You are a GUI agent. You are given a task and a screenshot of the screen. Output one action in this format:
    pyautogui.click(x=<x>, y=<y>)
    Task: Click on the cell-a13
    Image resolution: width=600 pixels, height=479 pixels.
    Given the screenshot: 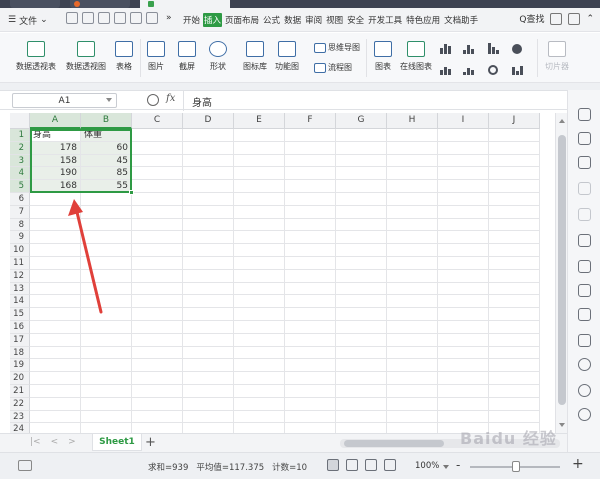 What is the action you would take?
    pyautogui.click(x=55, y=289)
    